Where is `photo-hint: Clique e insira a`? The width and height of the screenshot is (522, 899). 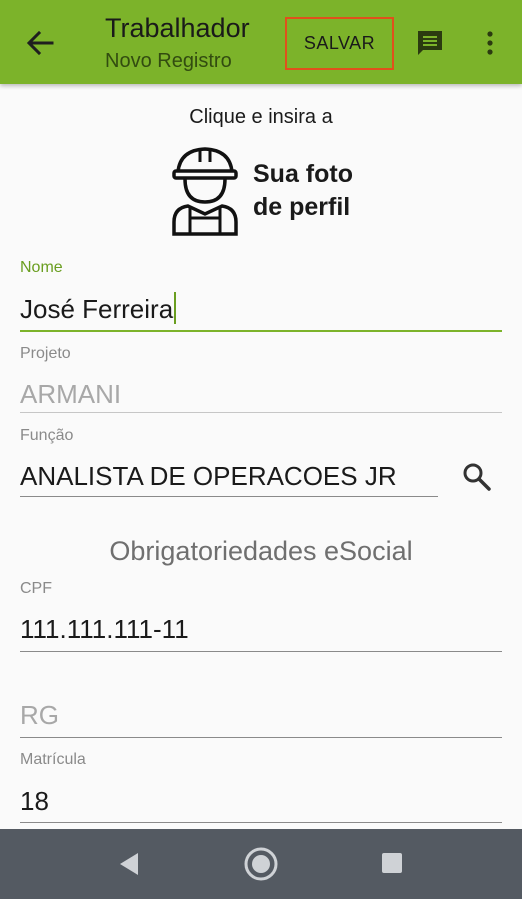
photo-hint: Clique e insira a is located at coordinates (261, 117).